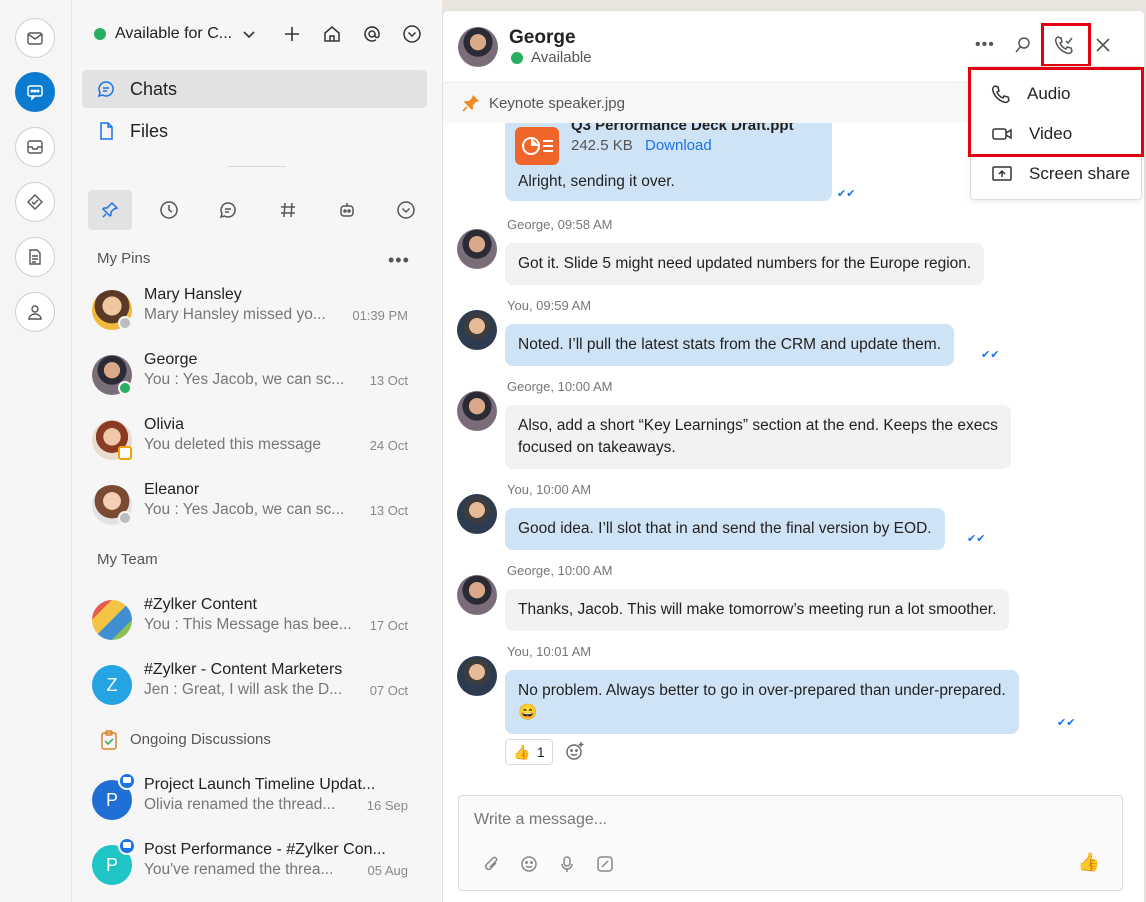 The width and height of the screenshot is (1146, 902). Describe the element at coordinates (387, 805) in the screenshot. I see `chat-time: 16 Sep` at that location.